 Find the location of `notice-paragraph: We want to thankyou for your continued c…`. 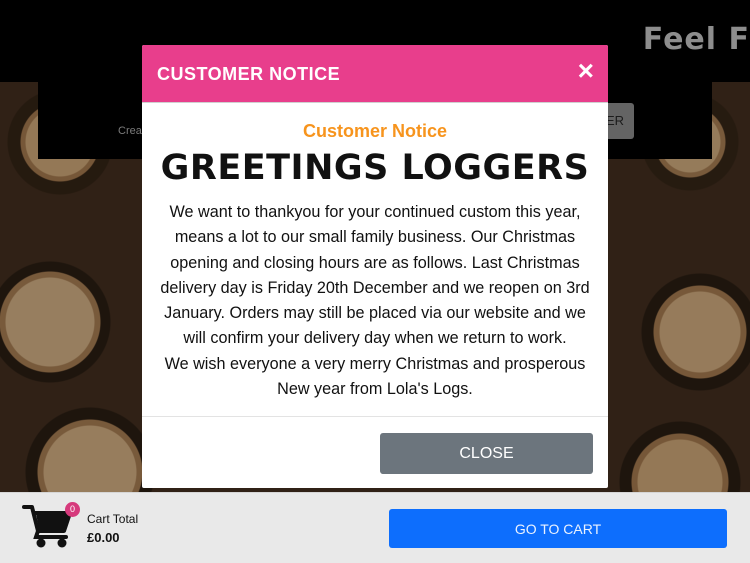

notice-paragraph: We want to thankyou for your continued c… is located at coordinates (375, 275).